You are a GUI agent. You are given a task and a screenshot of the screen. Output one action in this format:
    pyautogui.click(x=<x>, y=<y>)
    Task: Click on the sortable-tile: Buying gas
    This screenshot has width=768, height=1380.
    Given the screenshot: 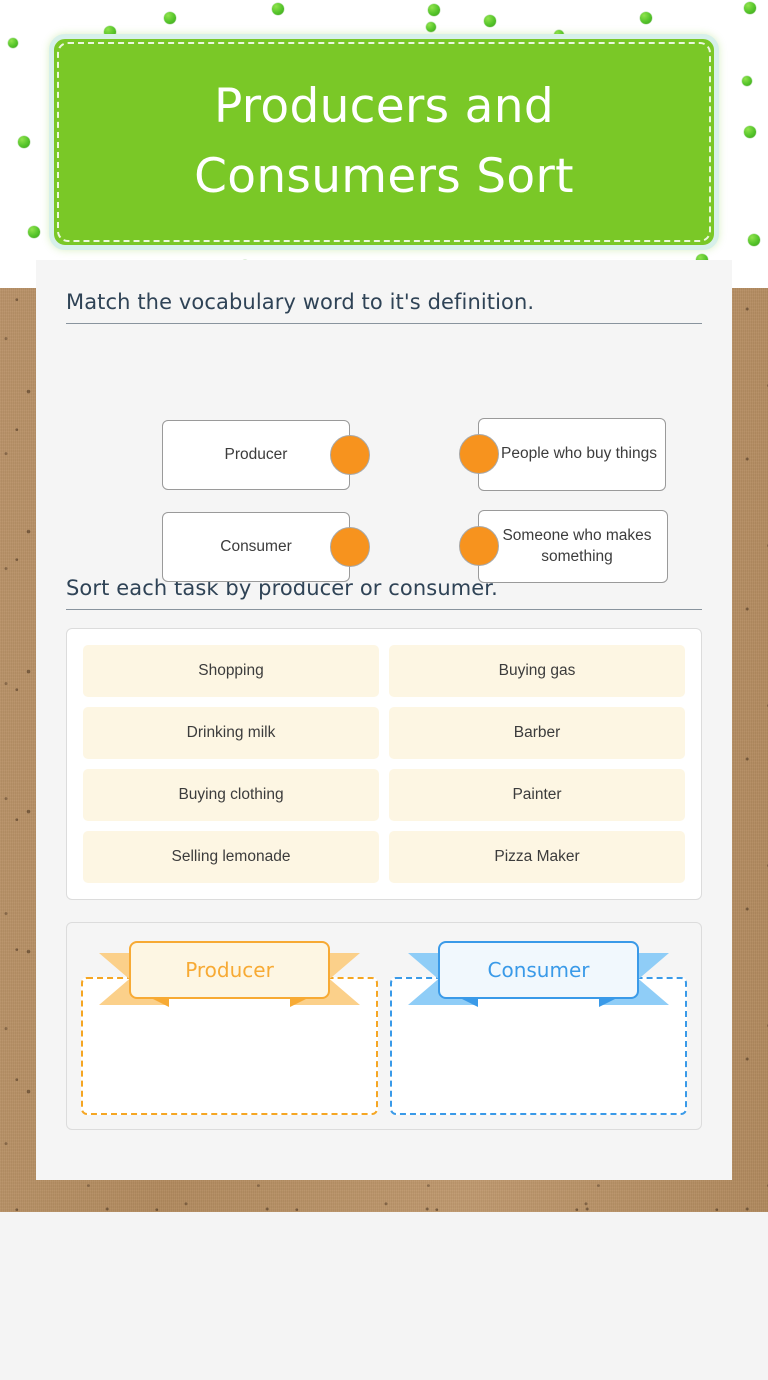 What is the action you would take?
    pyautogui.click(x=537, y=671)
    